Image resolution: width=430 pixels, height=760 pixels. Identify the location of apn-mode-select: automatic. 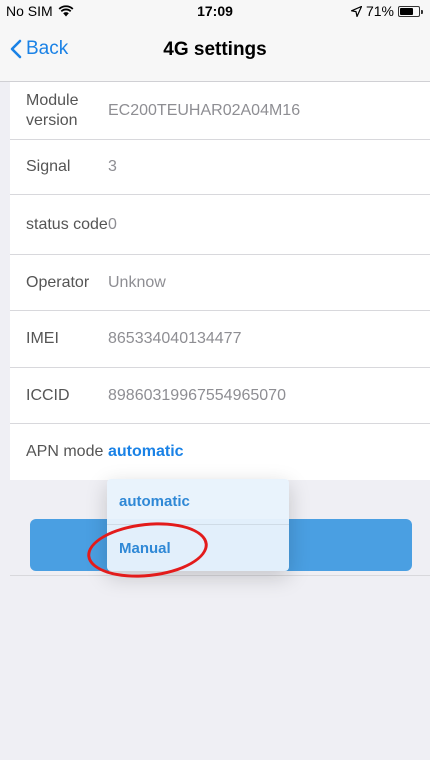
(146, 452).